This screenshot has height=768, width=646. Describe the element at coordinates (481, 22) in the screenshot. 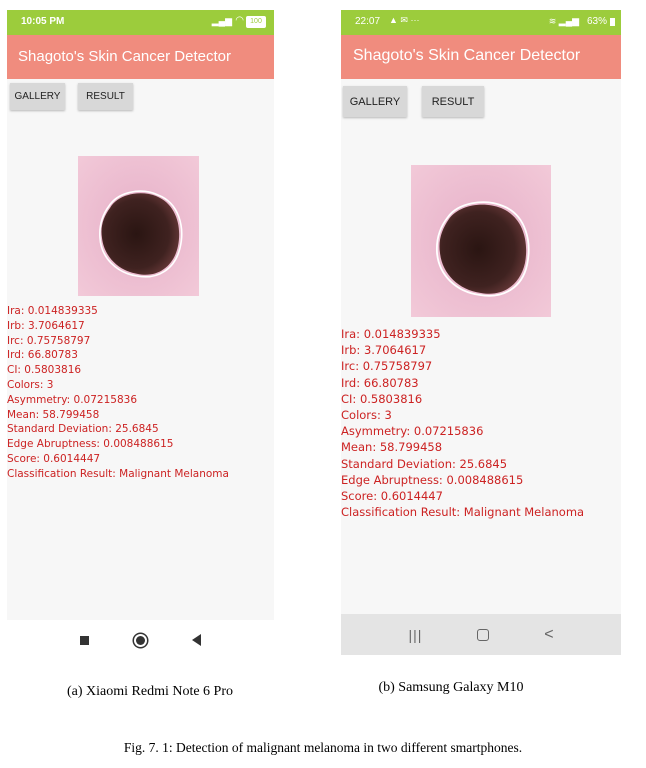

I see `status-bar: 22:07 ▲ ✉ ··· ≋ ▂▄▆ 63%` at that location.